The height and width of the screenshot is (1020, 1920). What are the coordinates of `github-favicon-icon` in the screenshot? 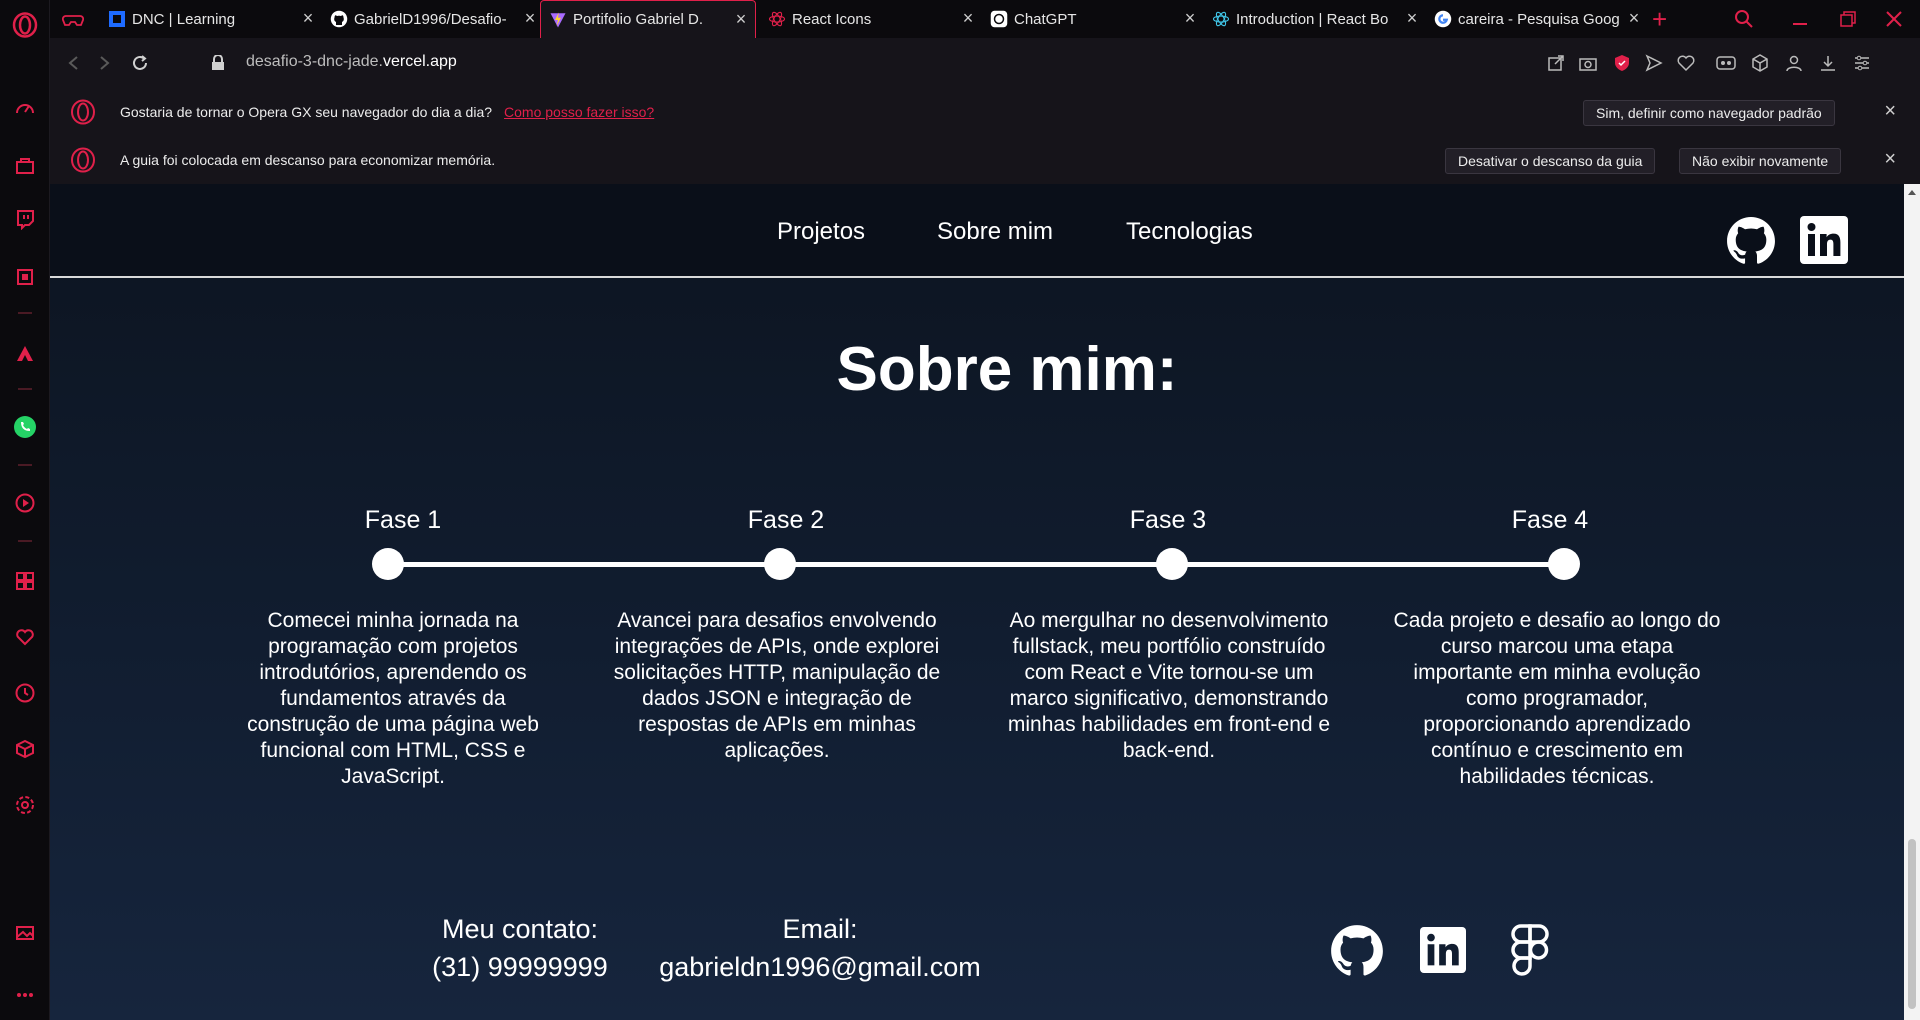 It's located at (339, 19).